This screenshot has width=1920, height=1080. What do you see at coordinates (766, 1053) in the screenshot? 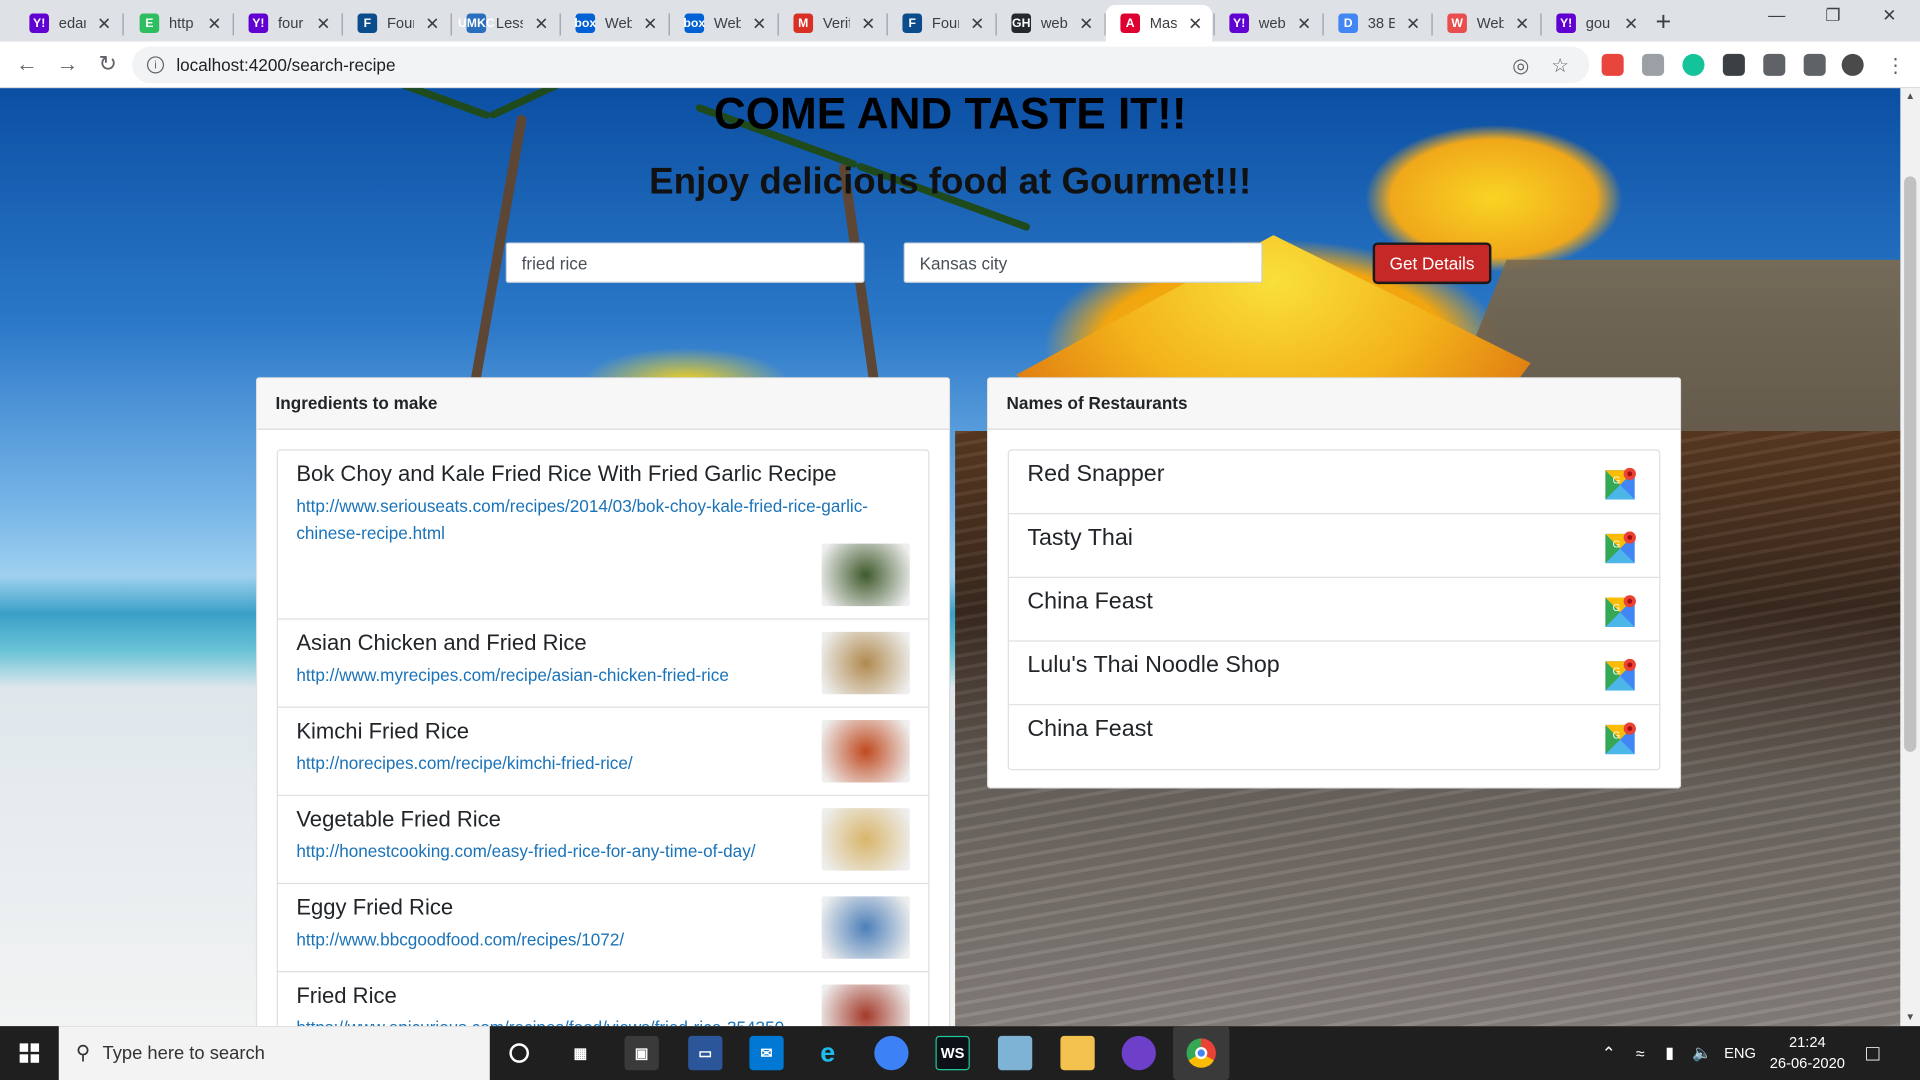
I see `mail-icon: ✉` at bounding box center [766, 1053].